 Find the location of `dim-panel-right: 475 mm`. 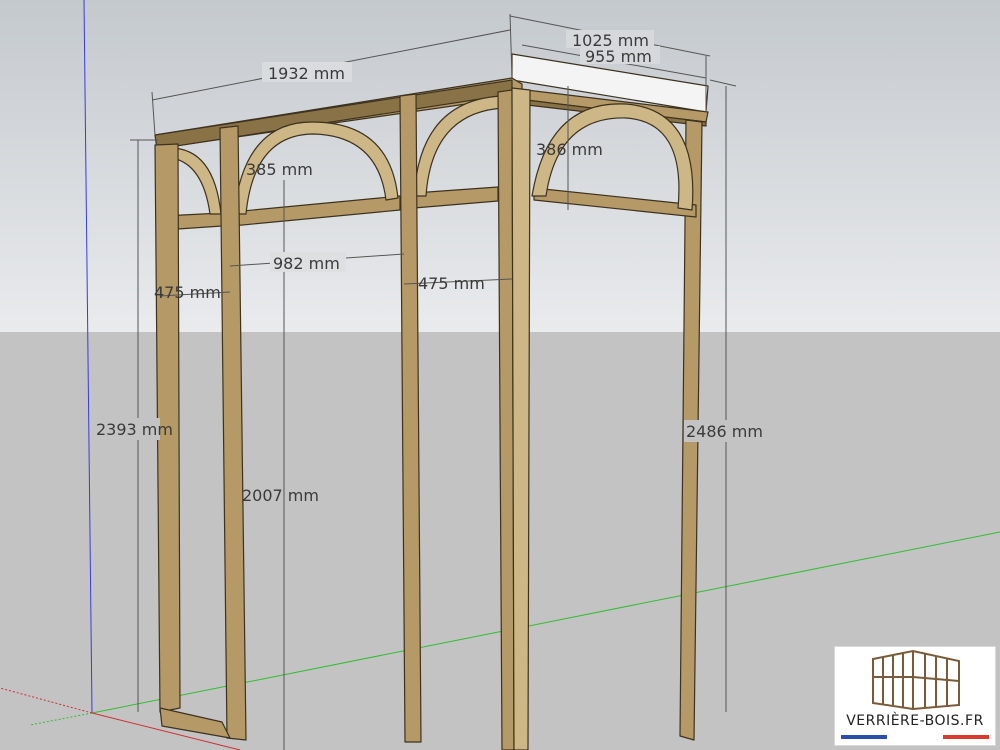

dim-panel-right: 475 mm is located at coordinates (451, 283).